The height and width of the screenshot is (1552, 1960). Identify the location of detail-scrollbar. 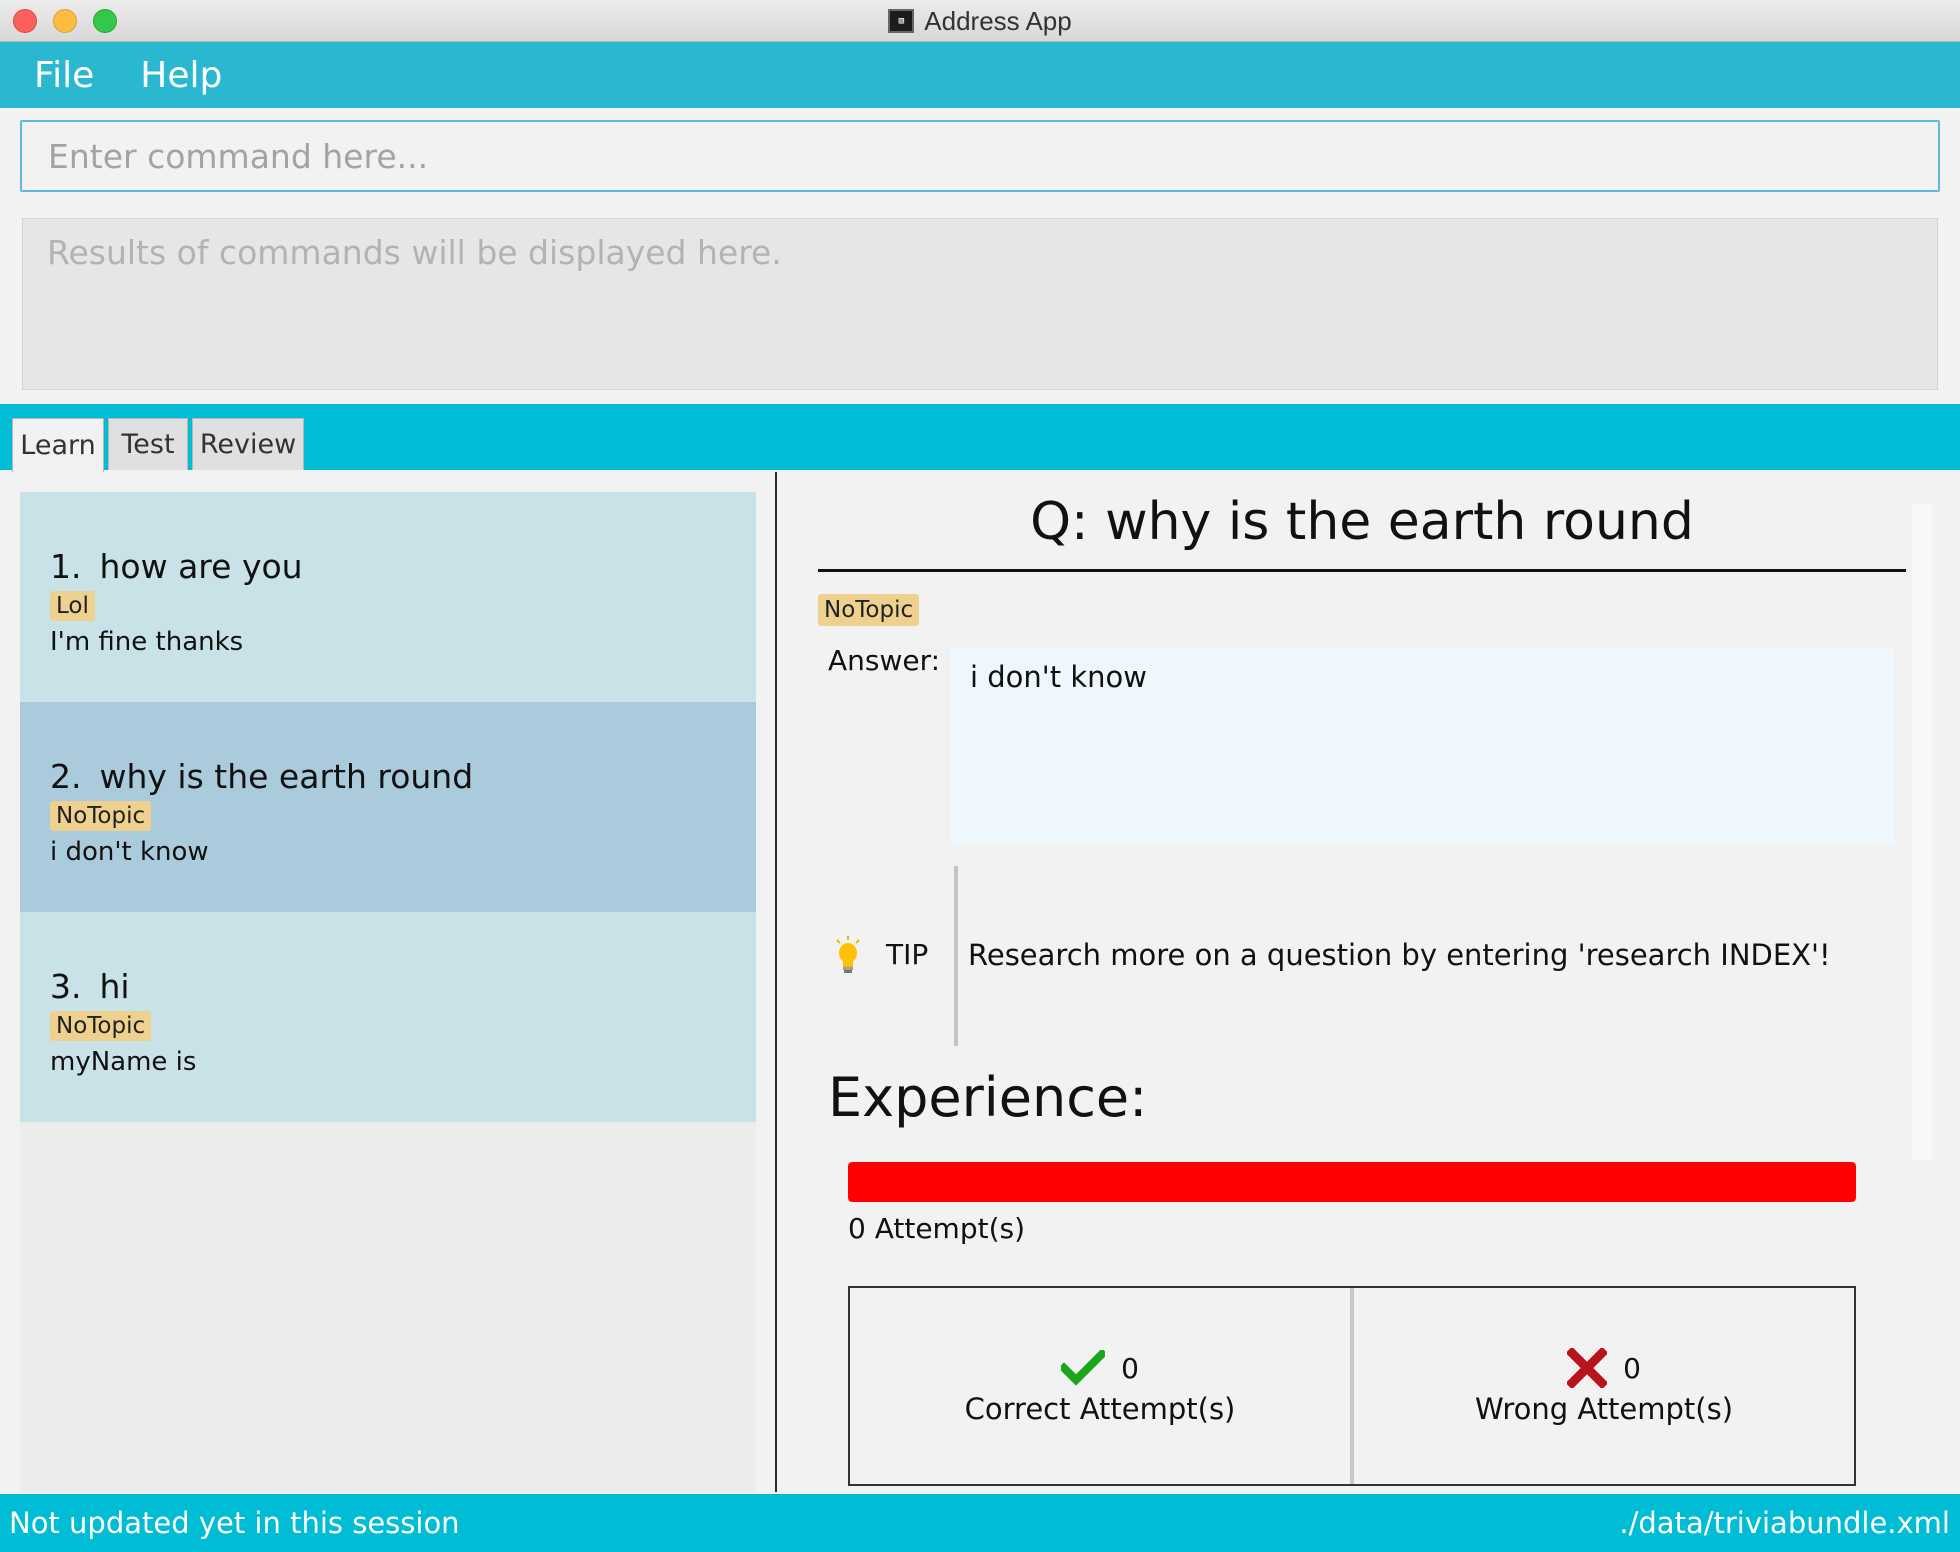
(1922, 832).